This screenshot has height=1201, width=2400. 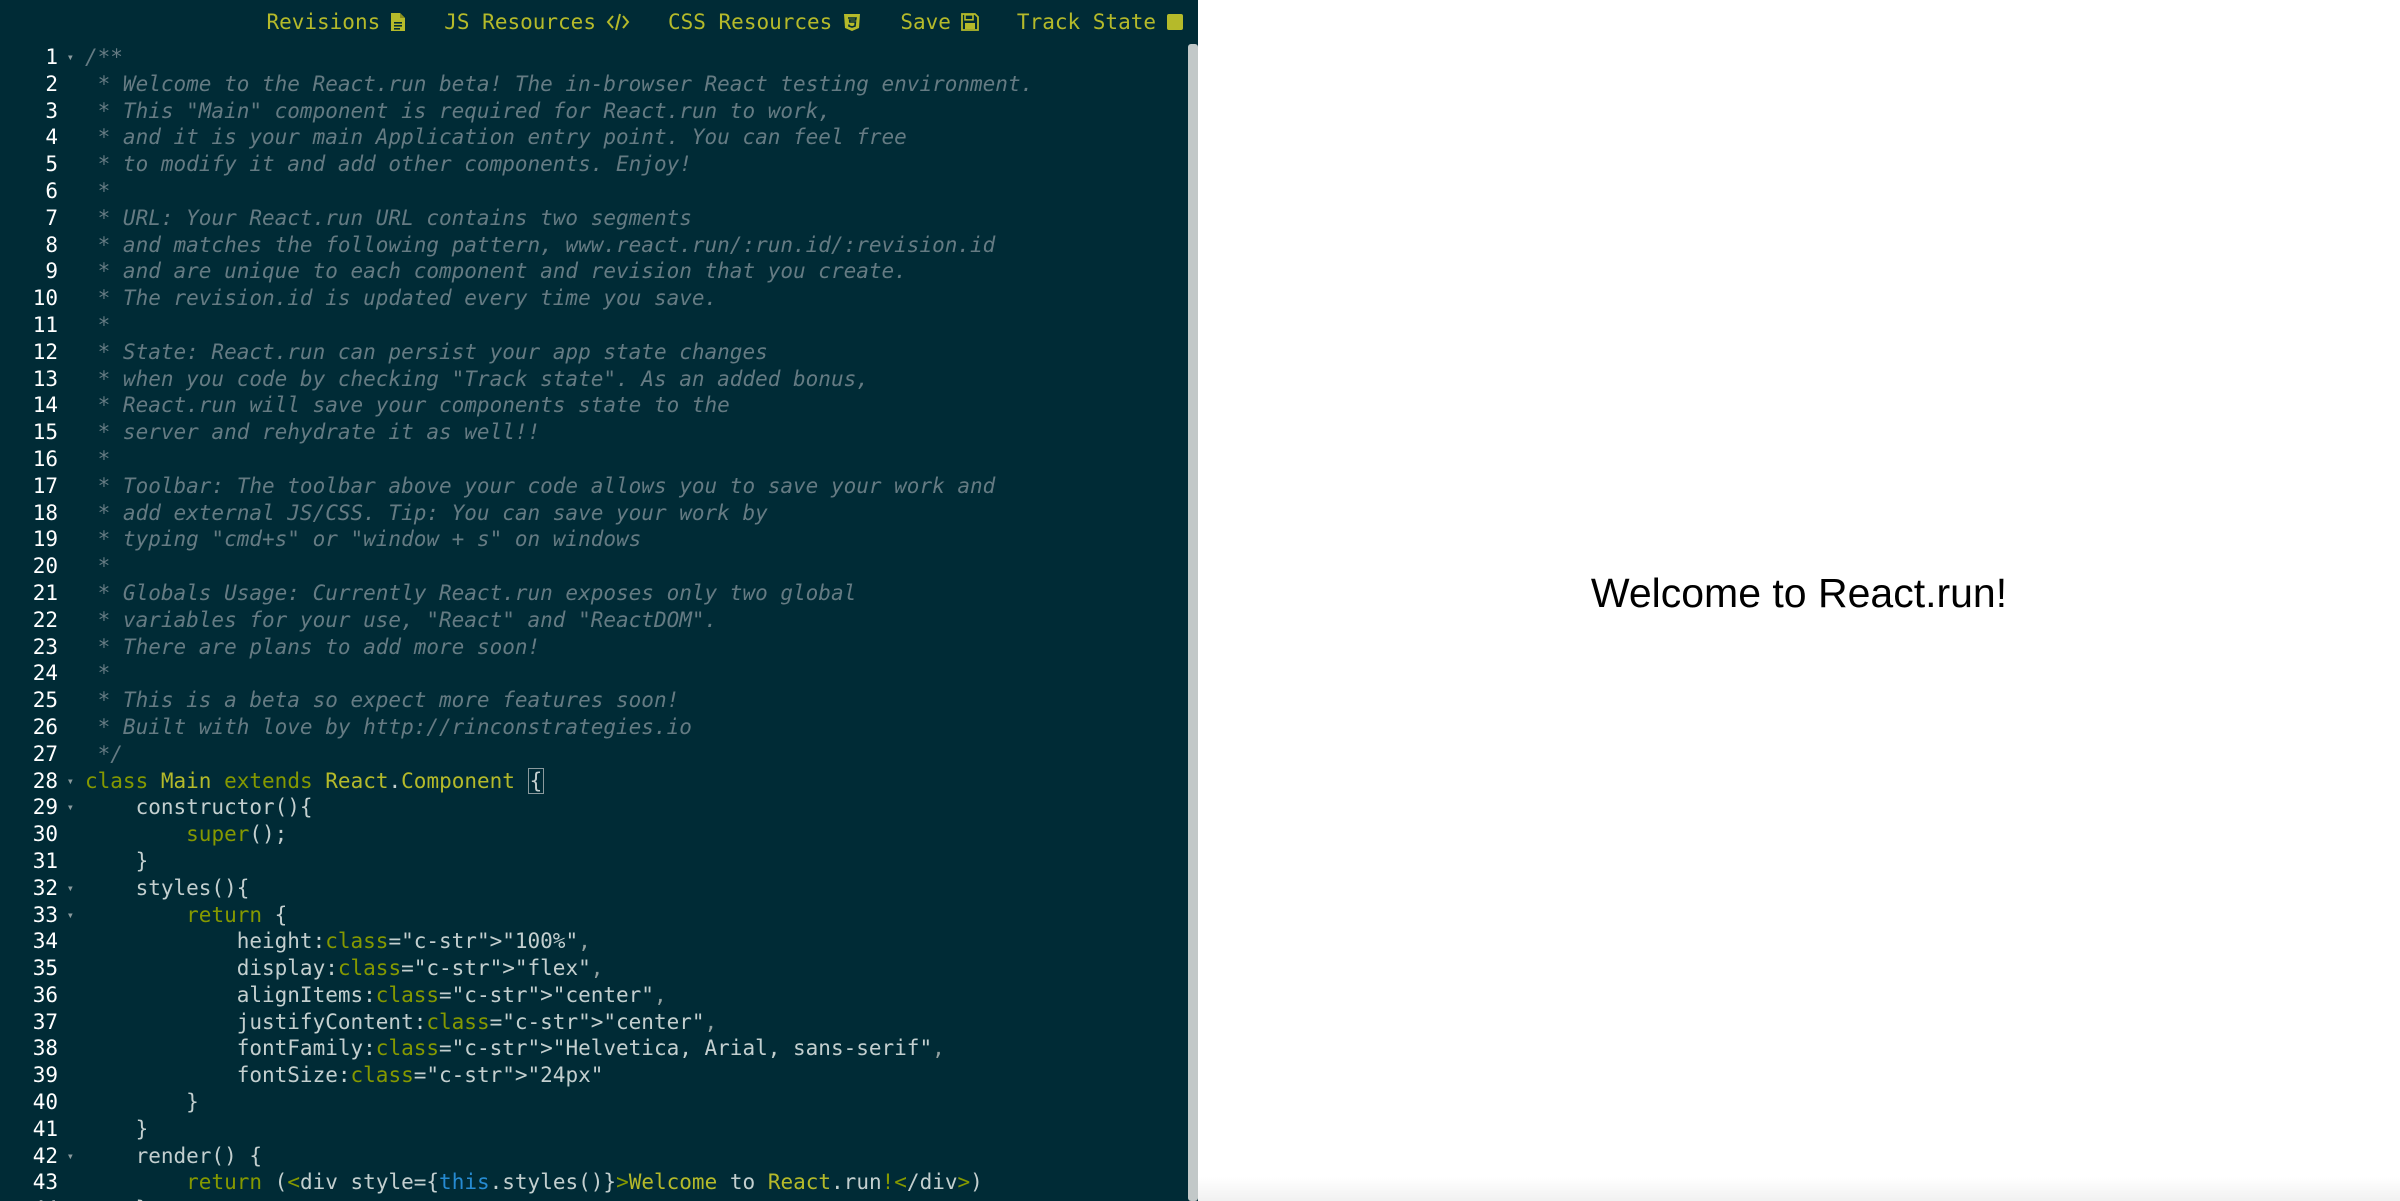 I want to click on line-number-text: 13, so click(x=45, y=378).